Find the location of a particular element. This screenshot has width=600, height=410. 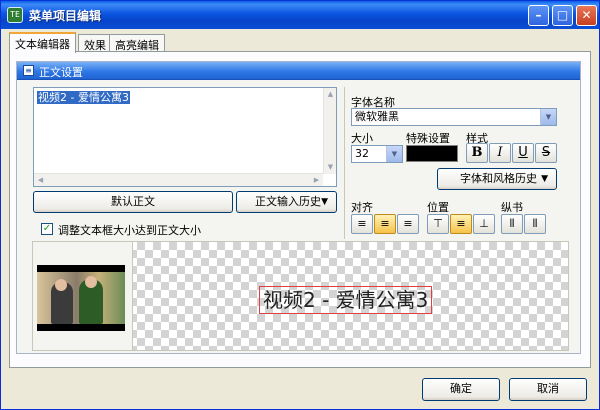

font-style-history-label: 字体和风格历史 is located at coordinates (498, 178).